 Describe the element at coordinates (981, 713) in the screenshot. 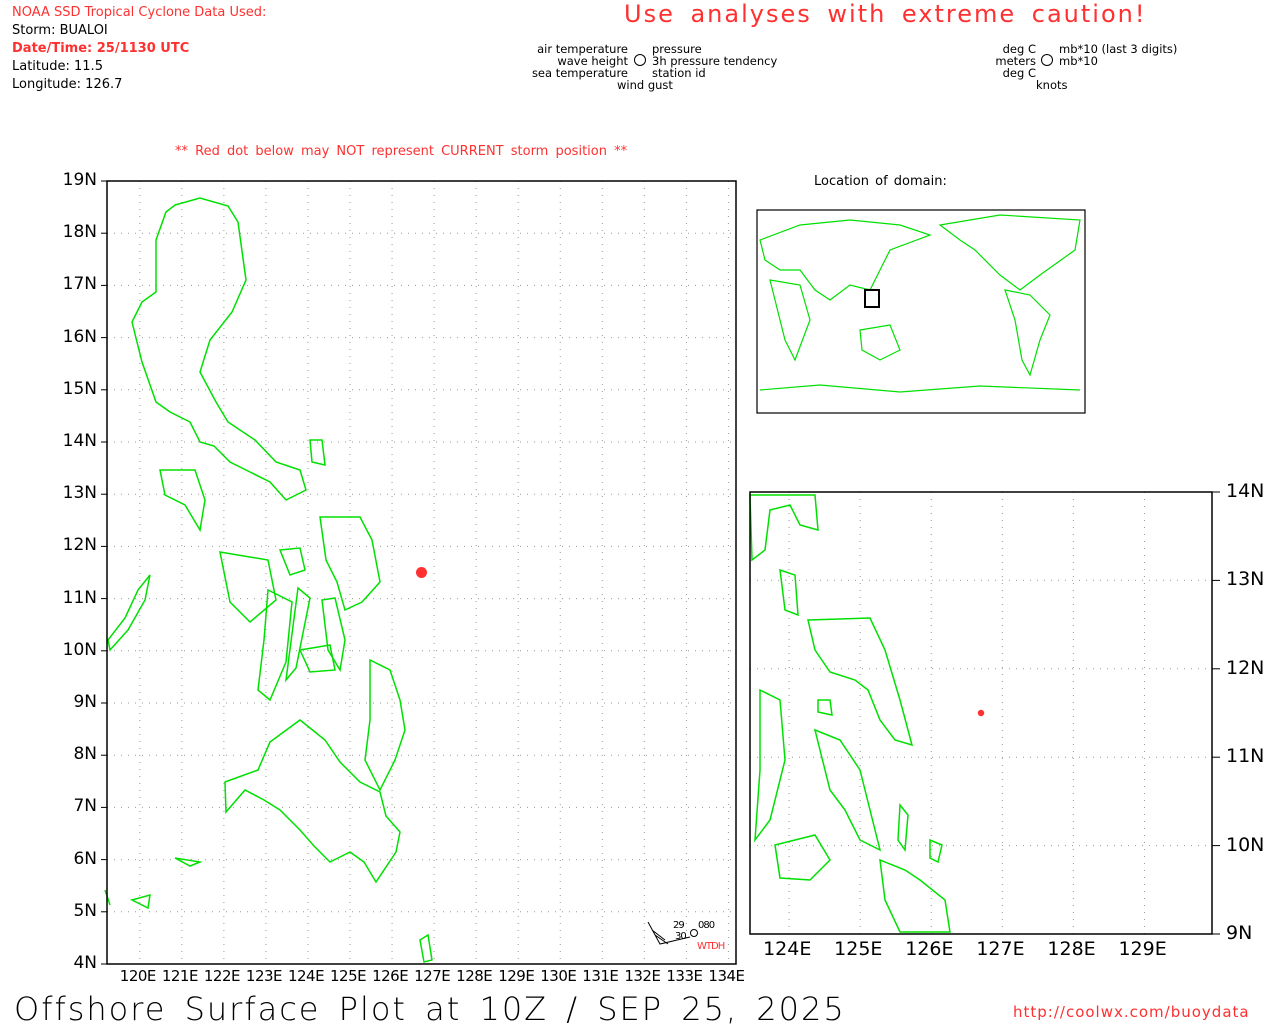

I see `zoom-storm-position-marker` at that location.